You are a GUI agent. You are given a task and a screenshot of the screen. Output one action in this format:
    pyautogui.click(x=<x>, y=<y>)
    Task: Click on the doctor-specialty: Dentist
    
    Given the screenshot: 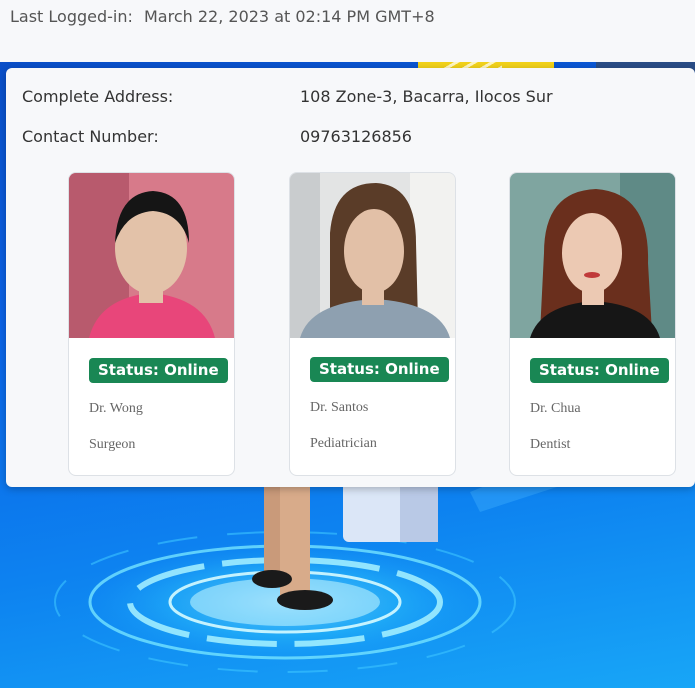 What is the action you would take?
    pyautogui.click(x=550, y=444)
    